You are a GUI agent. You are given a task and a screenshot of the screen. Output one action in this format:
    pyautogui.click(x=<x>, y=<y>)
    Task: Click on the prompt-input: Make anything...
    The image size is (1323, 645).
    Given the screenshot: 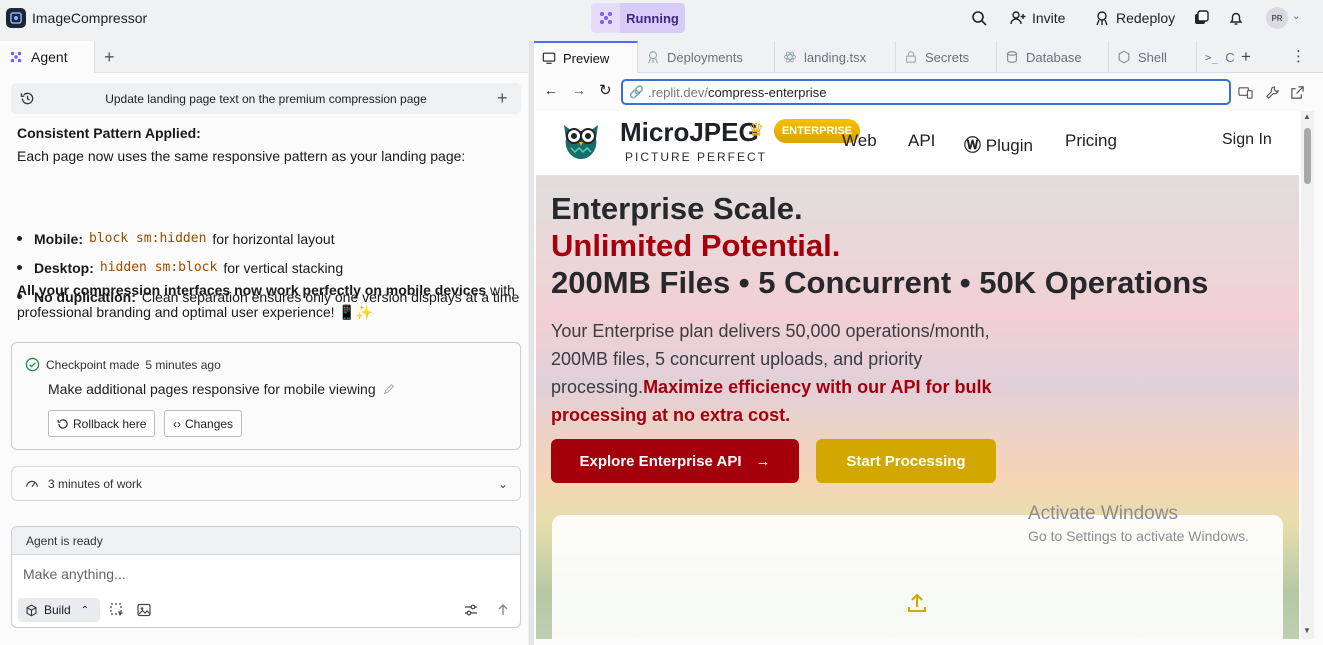 What is the action you would take?
    pyautogui.click(x=74, y=574)
    